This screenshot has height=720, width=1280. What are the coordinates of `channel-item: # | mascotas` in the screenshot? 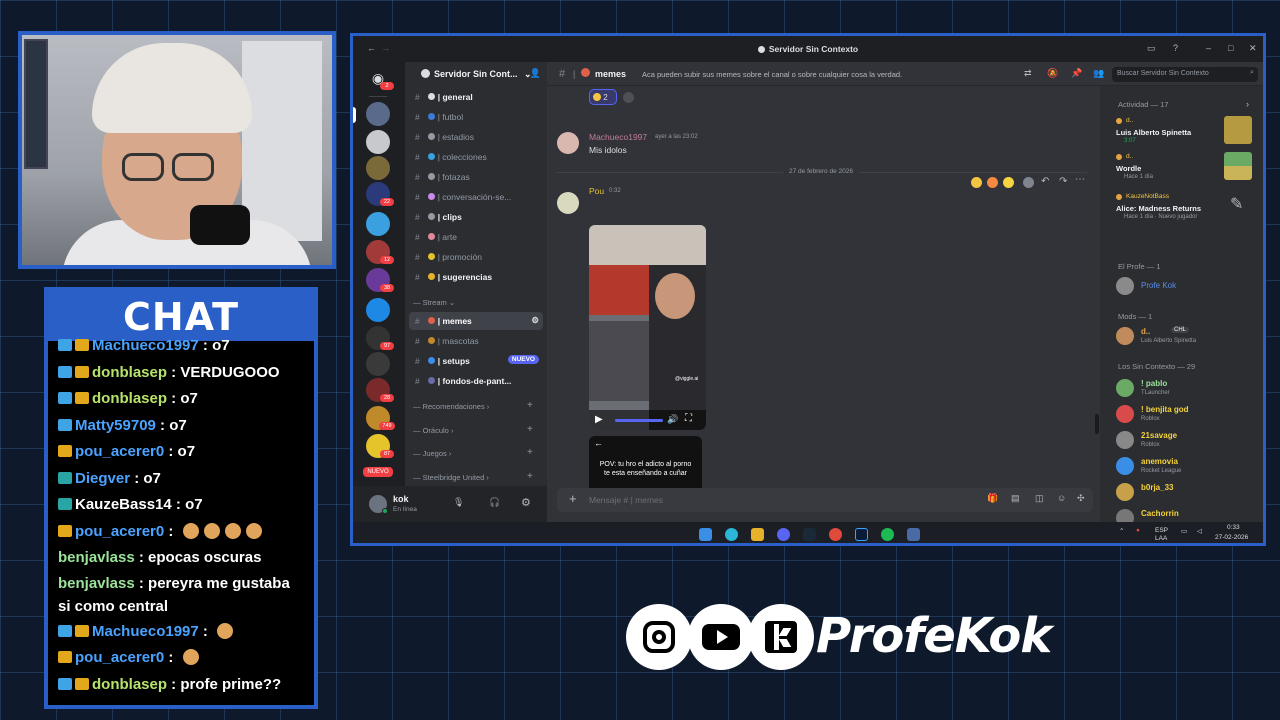 It's located at (476, 341).